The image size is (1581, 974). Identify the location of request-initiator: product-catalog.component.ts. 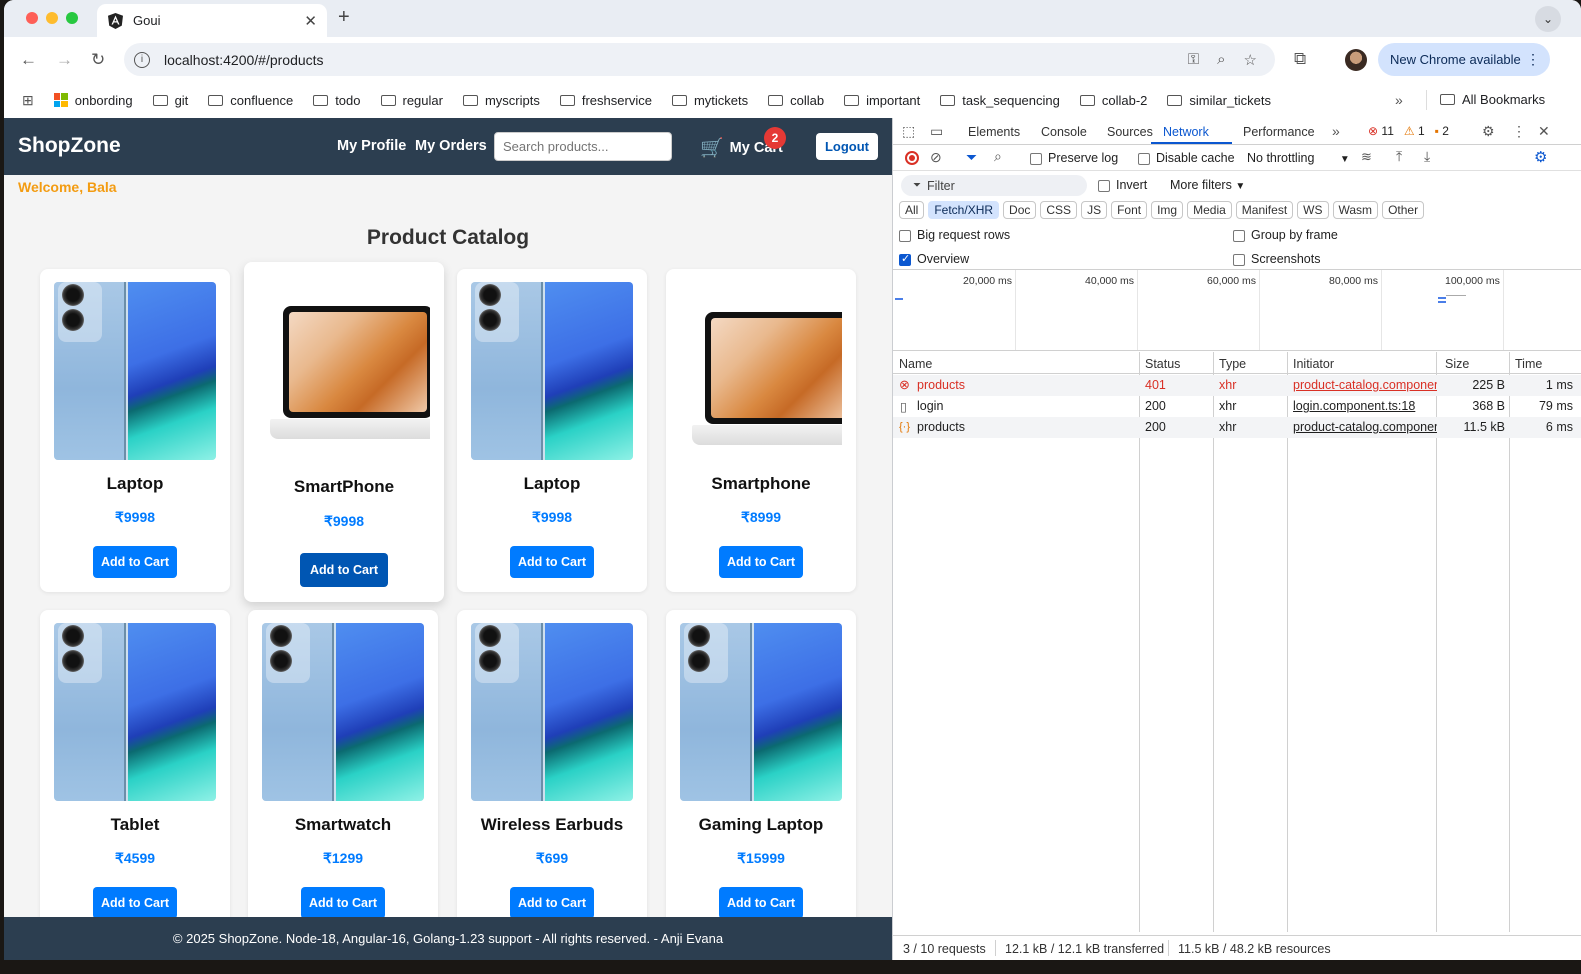
(1365, 427).